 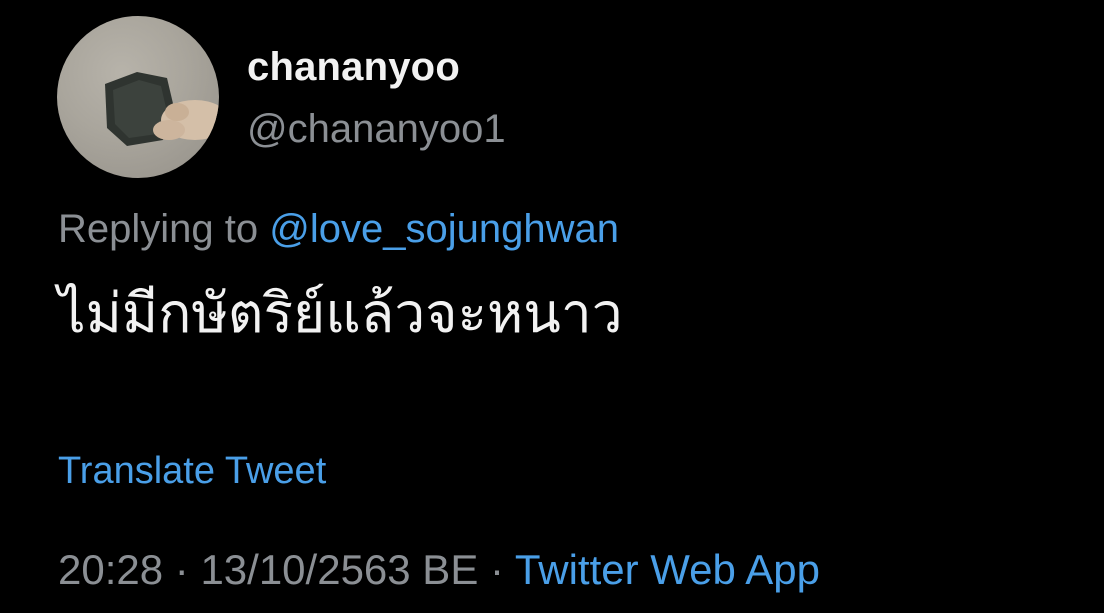 What do you see at coordinates (339, 569) in the screenshot?
I see `tweet-date: 13/10/2563 BE` at bounding box center [339, 569].